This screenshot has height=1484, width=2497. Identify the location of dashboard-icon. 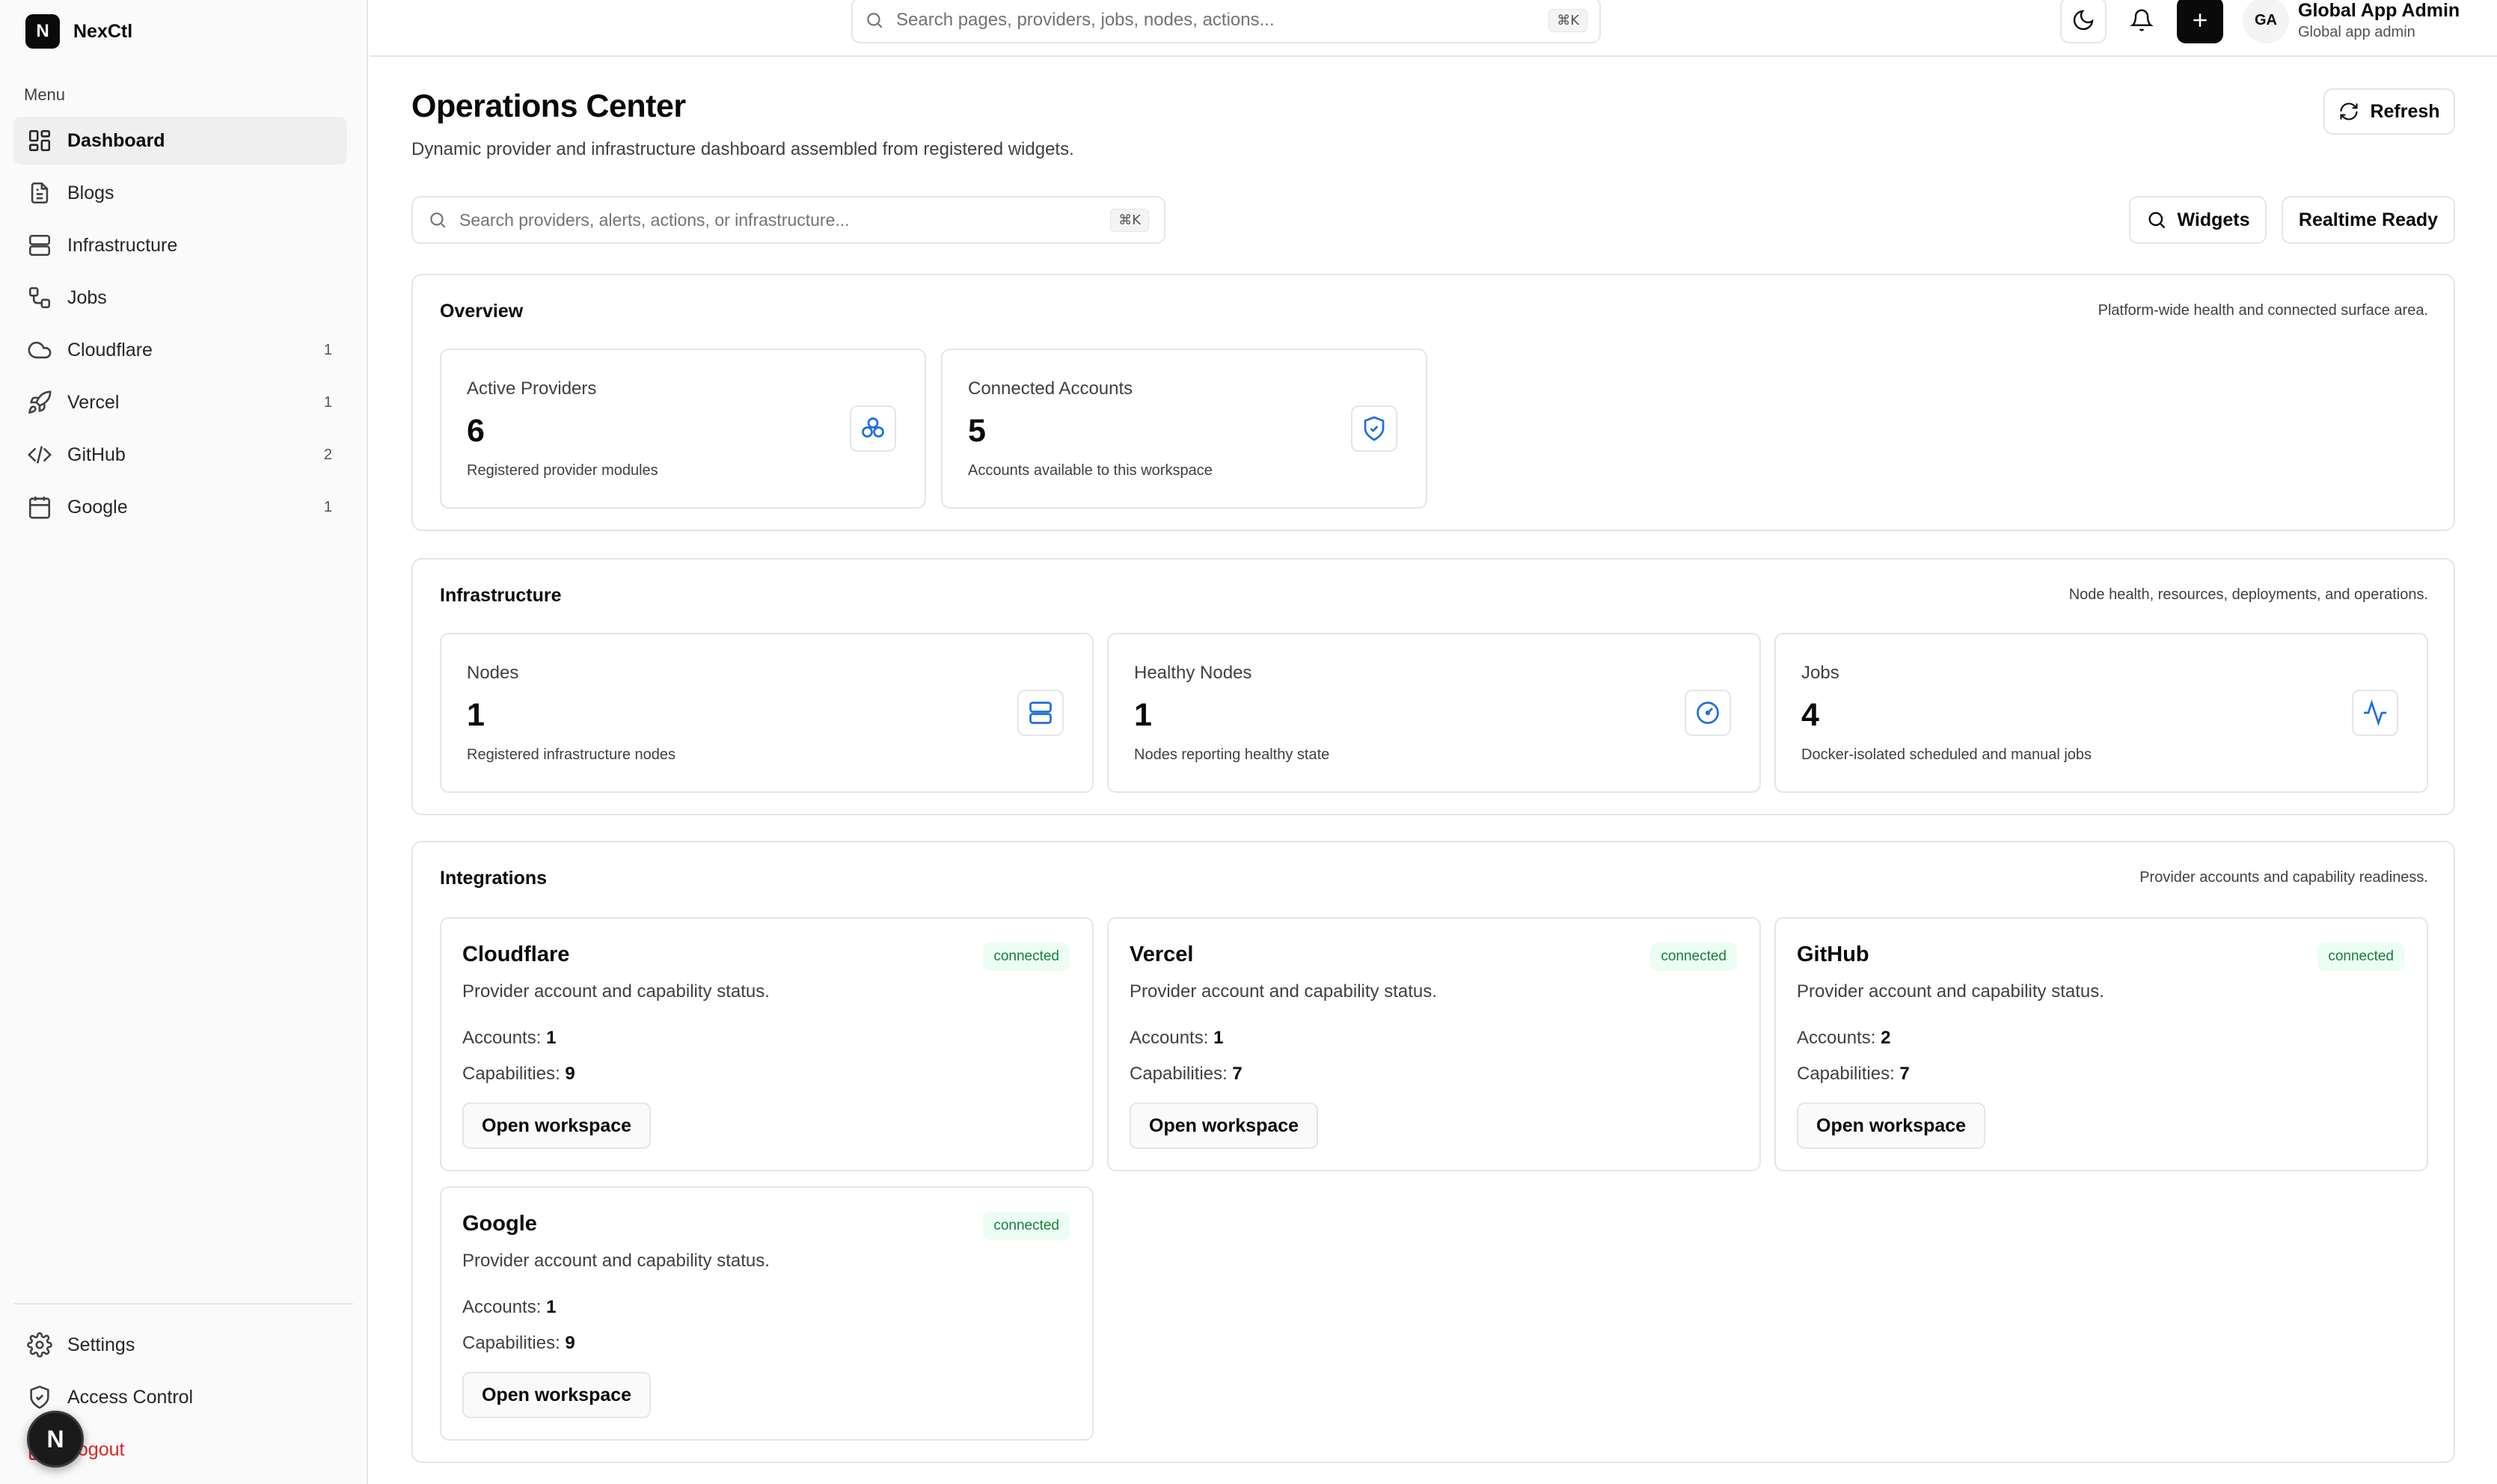
(39, 140).